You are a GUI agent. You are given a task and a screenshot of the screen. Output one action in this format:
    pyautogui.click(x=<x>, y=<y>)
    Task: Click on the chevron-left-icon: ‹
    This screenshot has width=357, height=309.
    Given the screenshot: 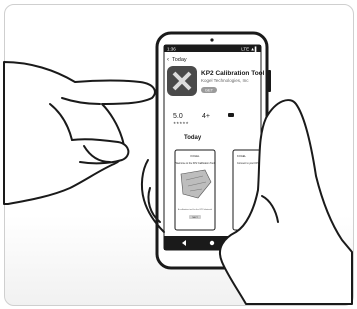 What is the action you would take?
    pyautogui.click(x=168, y=60)
    